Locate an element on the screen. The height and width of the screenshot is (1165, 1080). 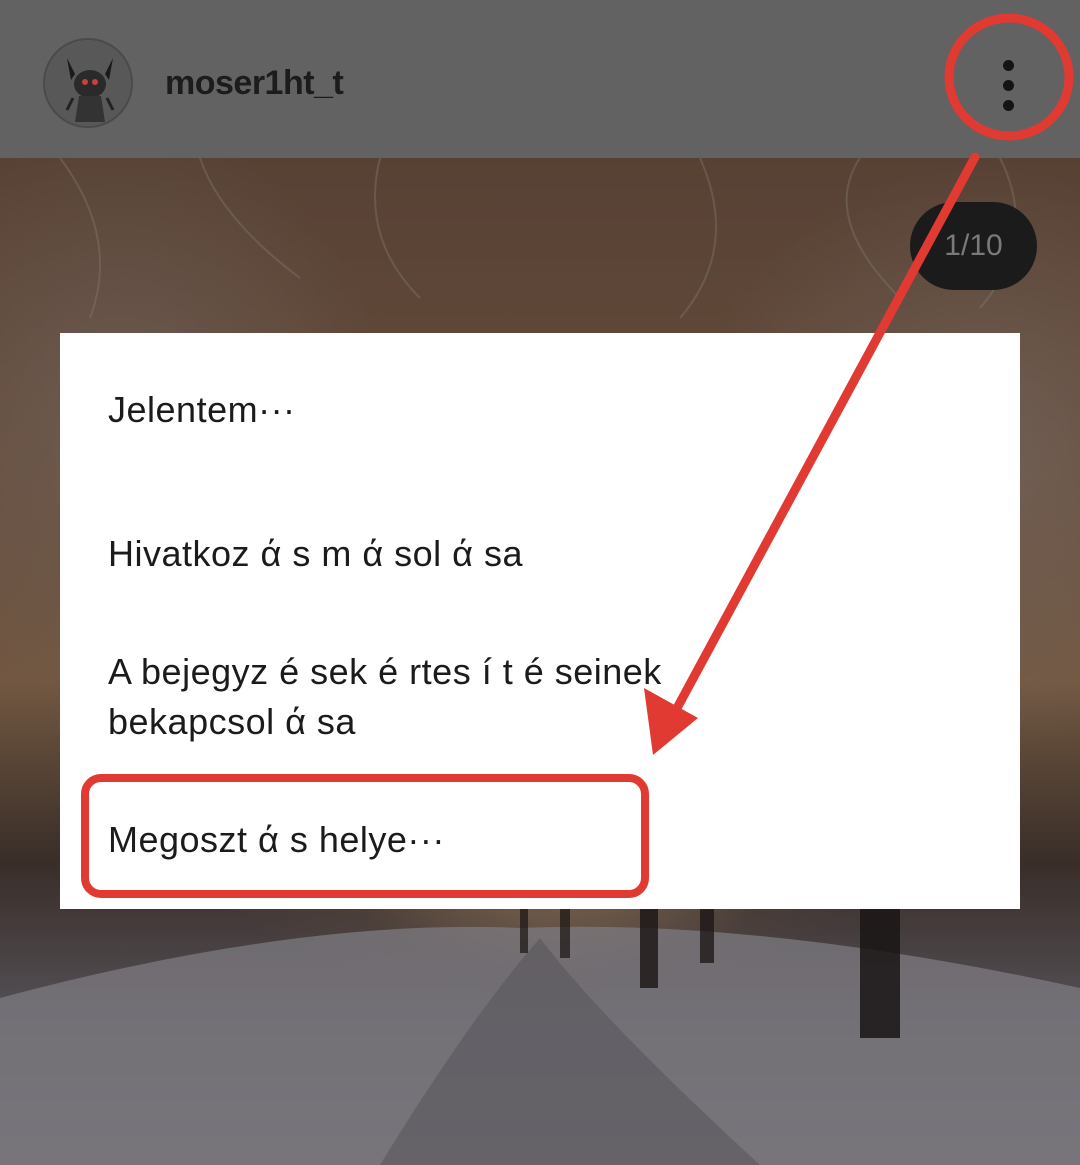
post-header: moser1ht_t is located at coordinates (540, 79).